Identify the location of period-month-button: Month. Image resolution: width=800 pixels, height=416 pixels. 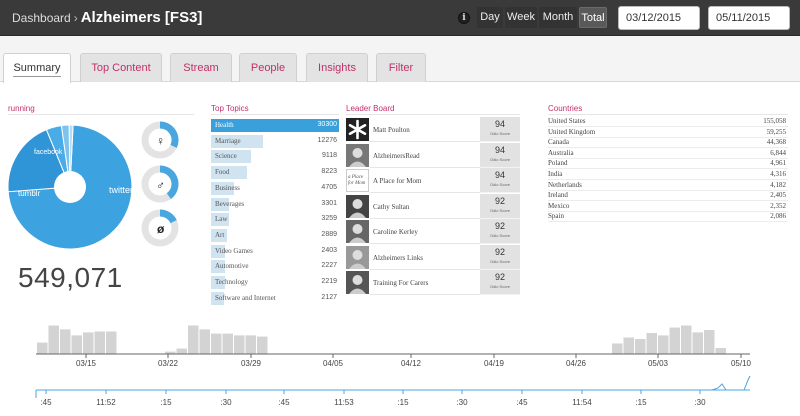
(558, 17).